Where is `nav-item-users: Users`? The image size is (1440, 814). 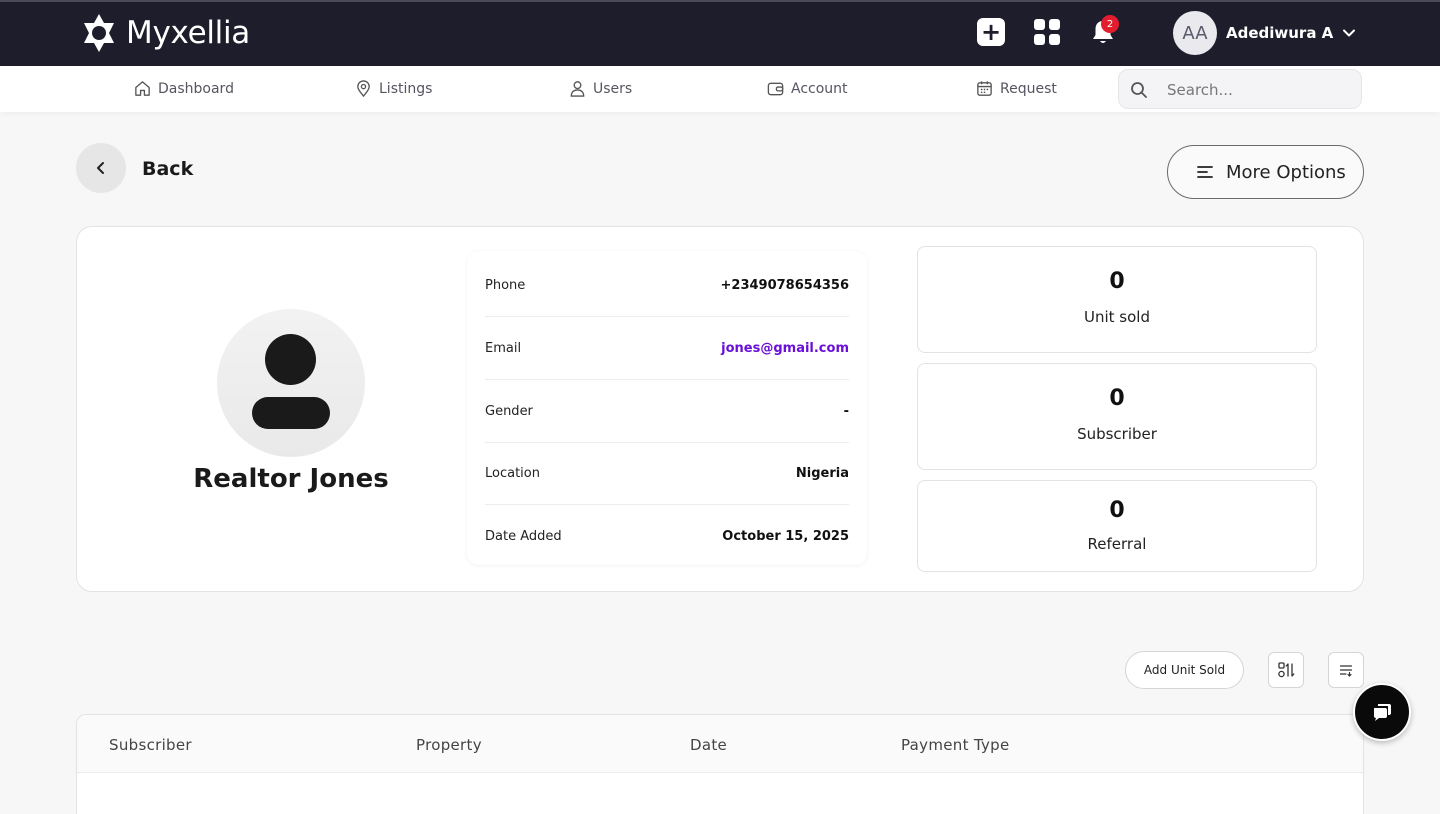
nav-item-users: Users is located at coordinates (600, 88).